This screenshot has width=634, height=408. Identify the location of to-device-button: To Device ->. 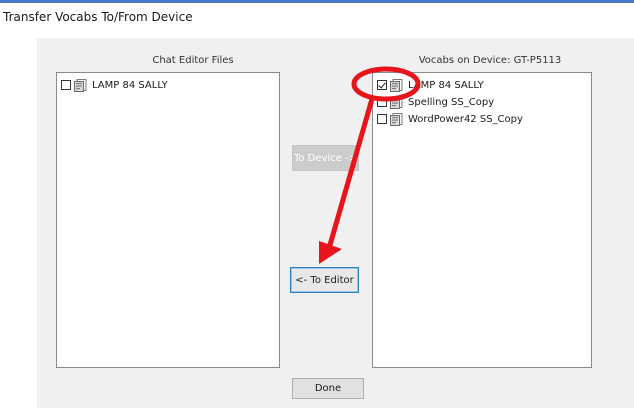
(325, 158).